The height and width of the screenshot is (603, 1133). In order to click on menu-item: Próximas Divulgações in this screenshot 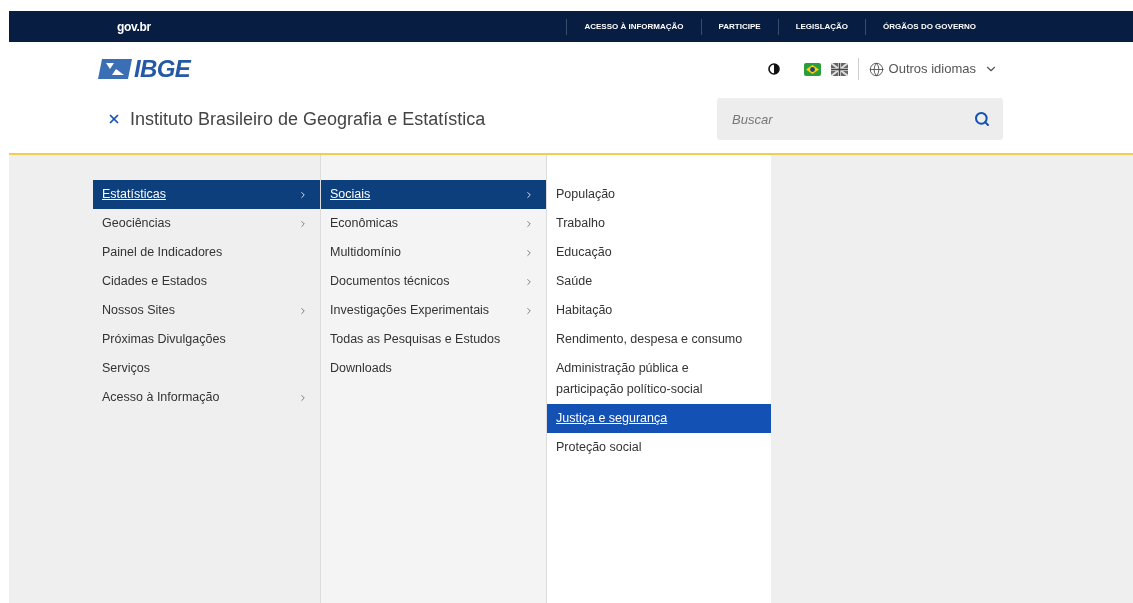, I will do `click(206, 339)`.